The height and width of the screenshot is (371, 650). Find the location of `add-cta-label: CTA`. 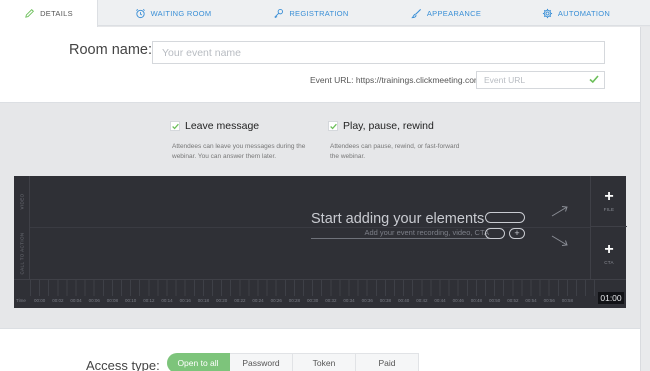

add-cta-label: CTA is located at coordinates (609, 262).